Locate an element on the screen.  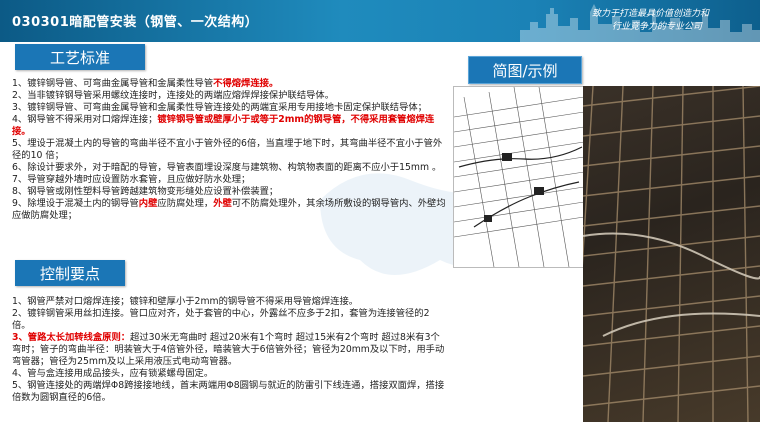
control-item-3-heading: 3、管路太长加转线盒原则： is located at coordinates (71, 337).